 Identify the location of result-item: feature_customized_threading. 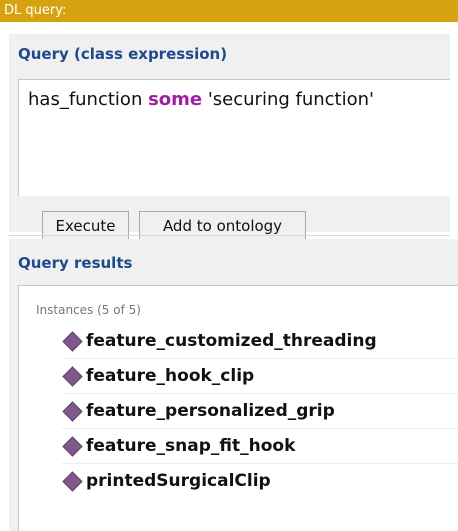
(219, 341).